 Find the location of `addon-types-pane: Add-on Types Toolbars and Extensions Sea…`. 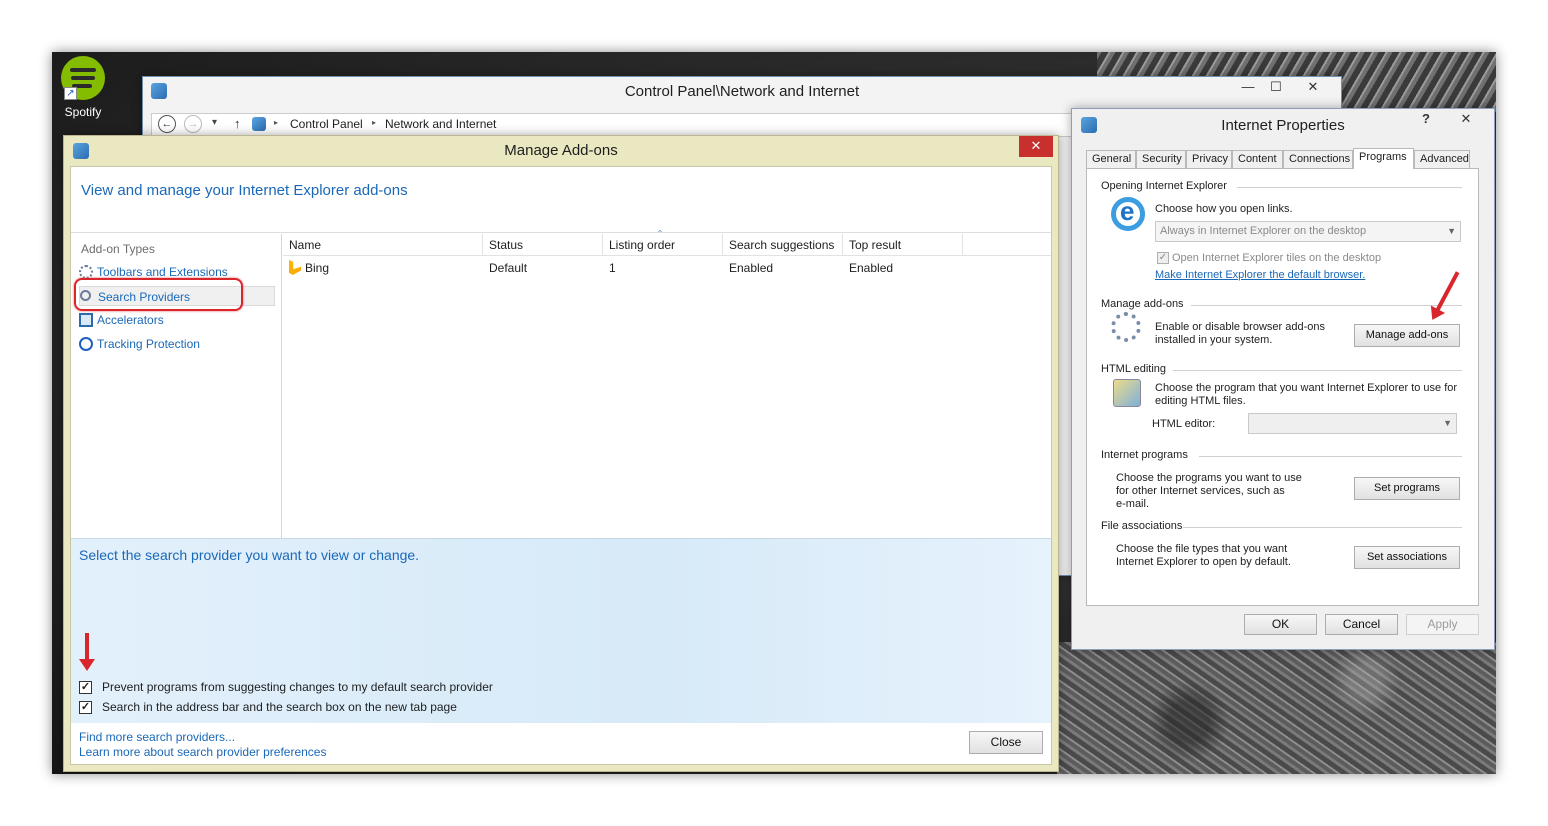

addon-types-pane: Add-on Types Toolbars and Extensions Sea… is located at coordinates (176, 386).